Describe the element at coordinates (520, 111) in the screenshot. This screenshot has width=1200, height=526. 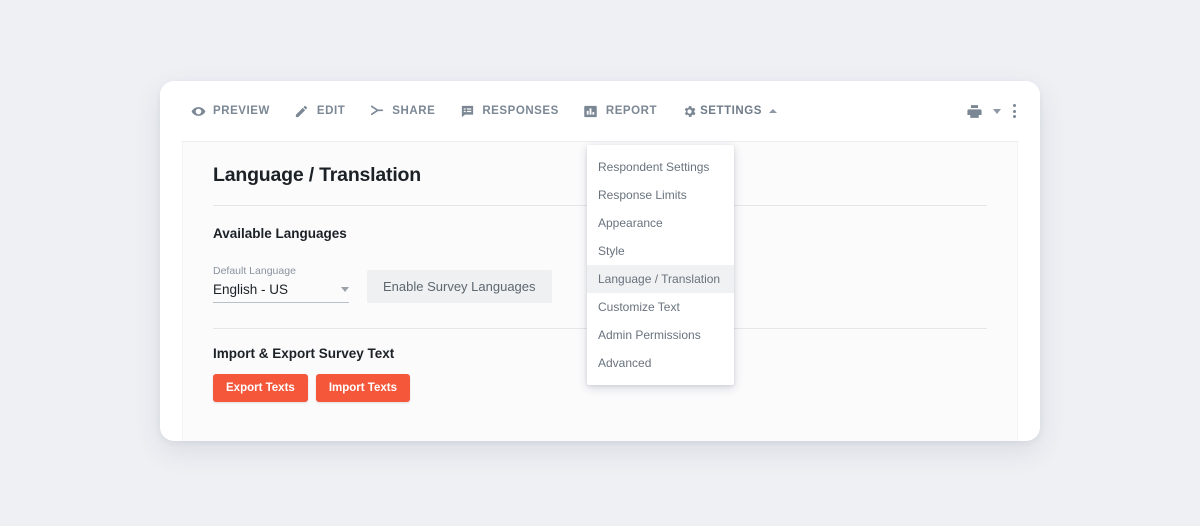
I see `nav-label-responses: RESPONSES` at that location.